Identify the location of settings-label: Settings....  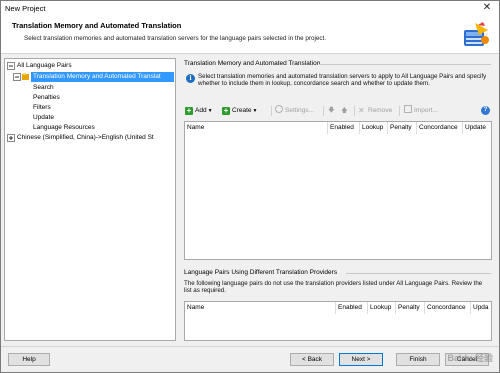
(299, 110).